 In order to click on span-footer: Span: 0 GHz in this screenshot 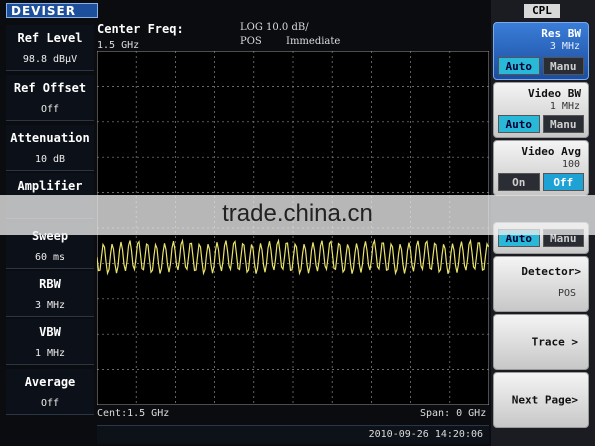, I will do `click(453, 413)`.